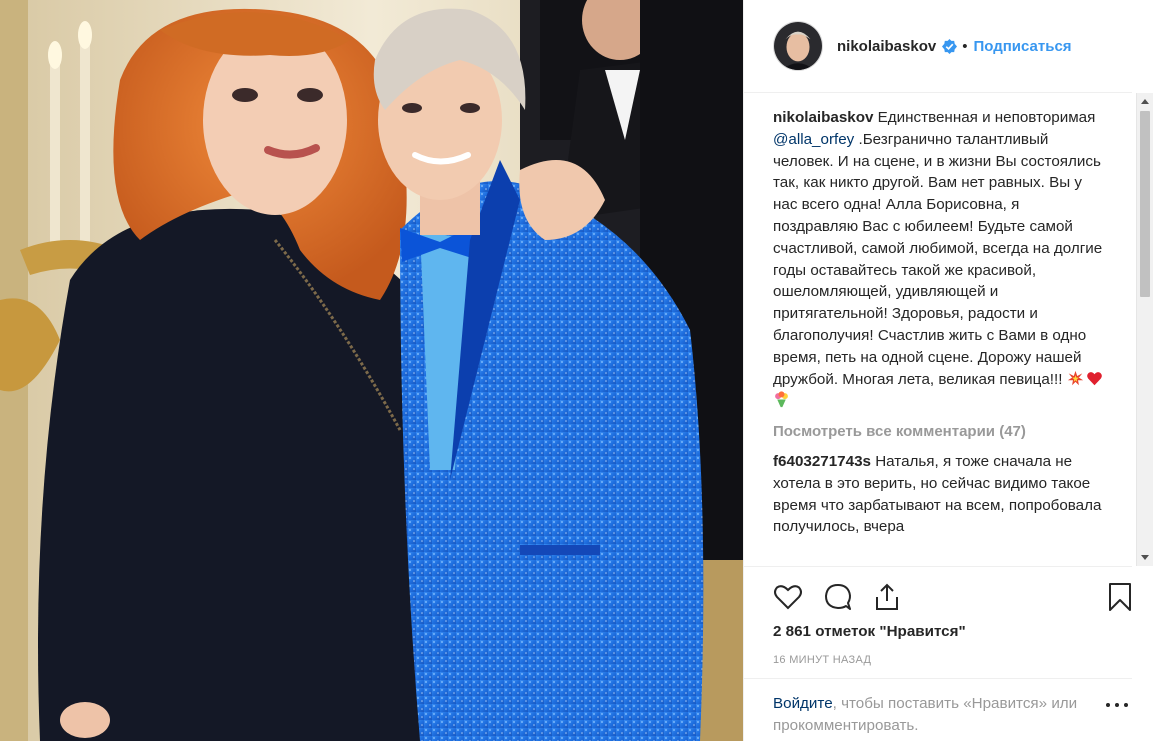 The width and height of the screenshot is (1155, 741). I want to click on action-bar, so click(938, 596).